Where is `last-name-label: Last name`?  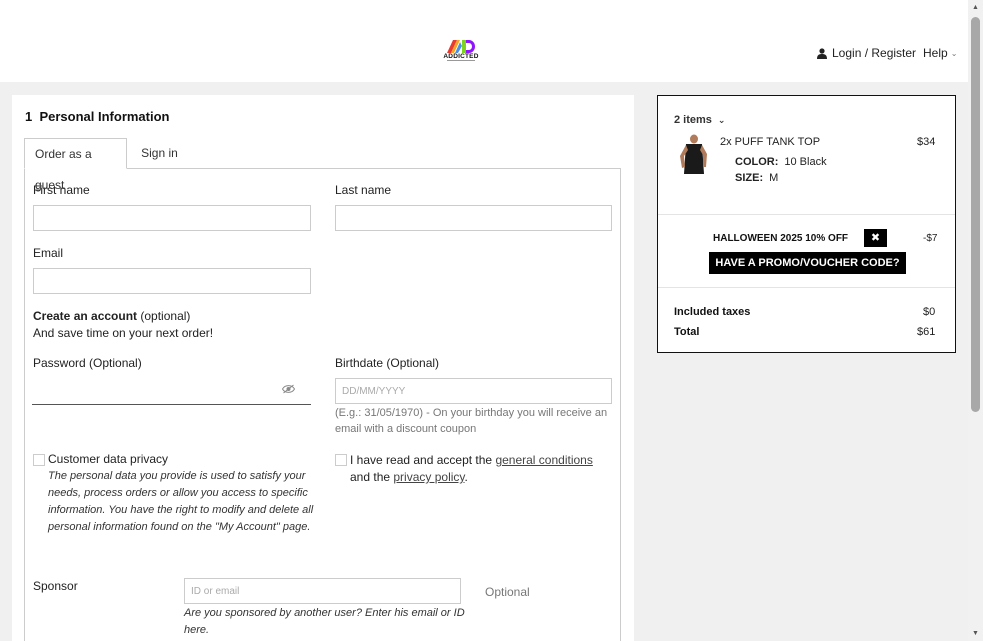 last-name-label: Last name is located at coordinates (363, 190).